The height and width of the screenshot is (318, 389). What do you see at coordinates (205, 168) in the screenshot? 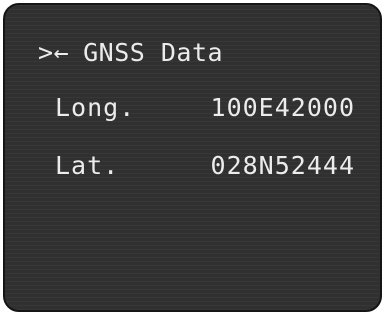
I see `latitude-row: Lat. 028N52444` at bounding box center [205, 168].